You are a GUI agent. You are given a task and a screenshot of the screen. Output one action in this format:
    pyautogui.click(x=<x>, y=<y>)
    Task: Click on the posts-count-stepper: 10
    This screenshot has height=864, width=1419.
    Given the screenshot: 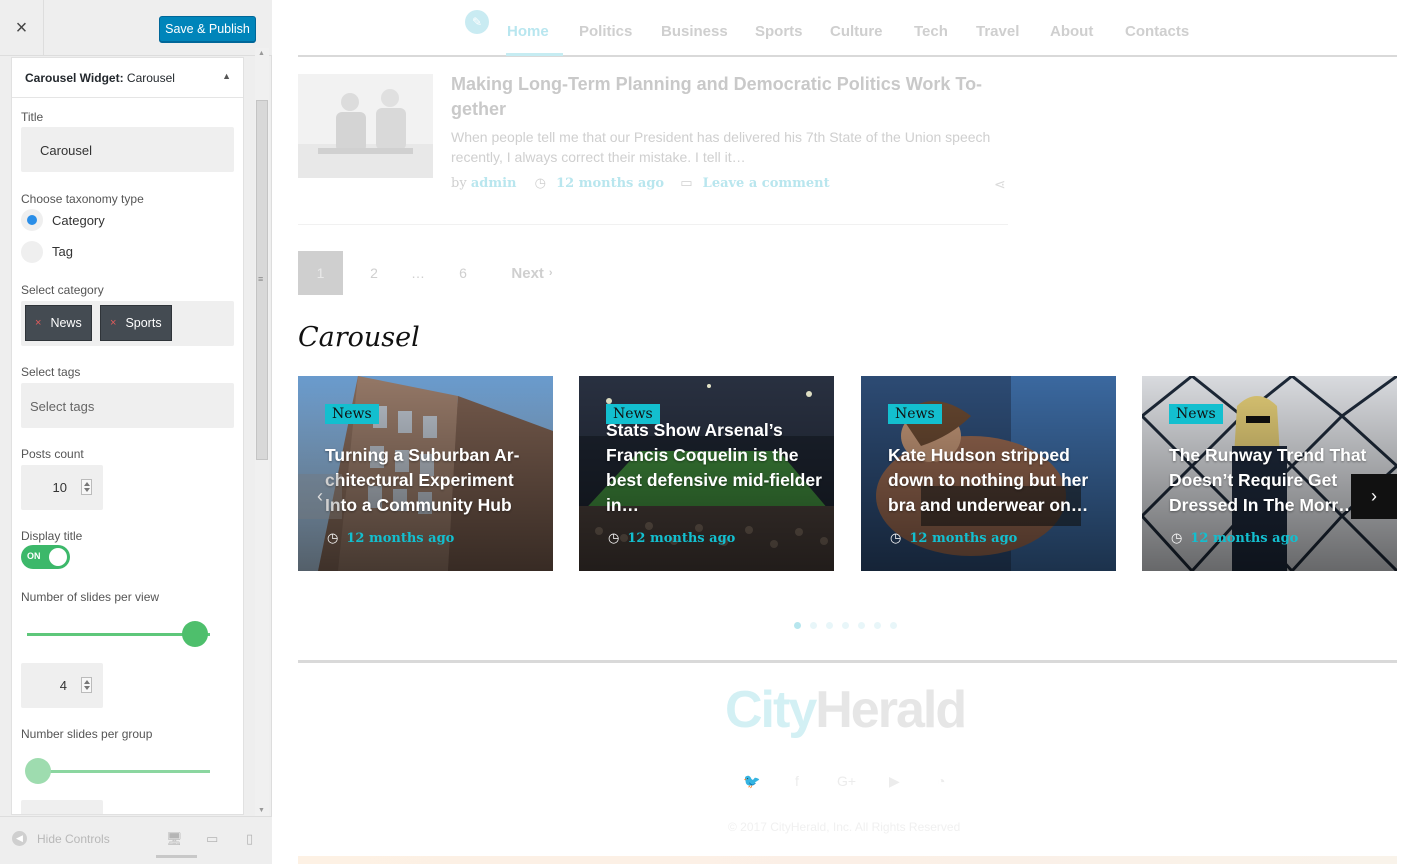 What is the action you would take?
    pyautogui.click(x=62, y=487)
    